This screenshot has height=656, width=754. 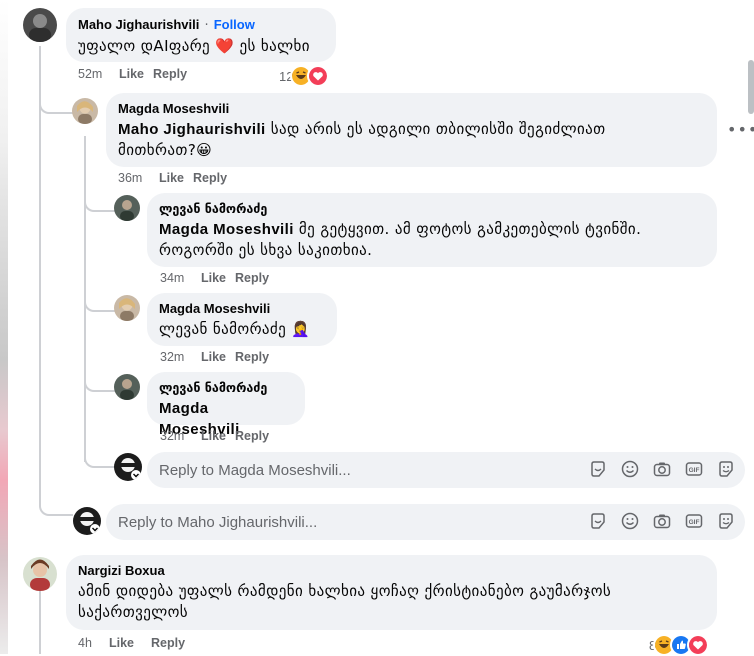 What do you see at coordinates (40, 275) in the screenshot?
I see `thread-line-main` at bounding box center [40, 275].